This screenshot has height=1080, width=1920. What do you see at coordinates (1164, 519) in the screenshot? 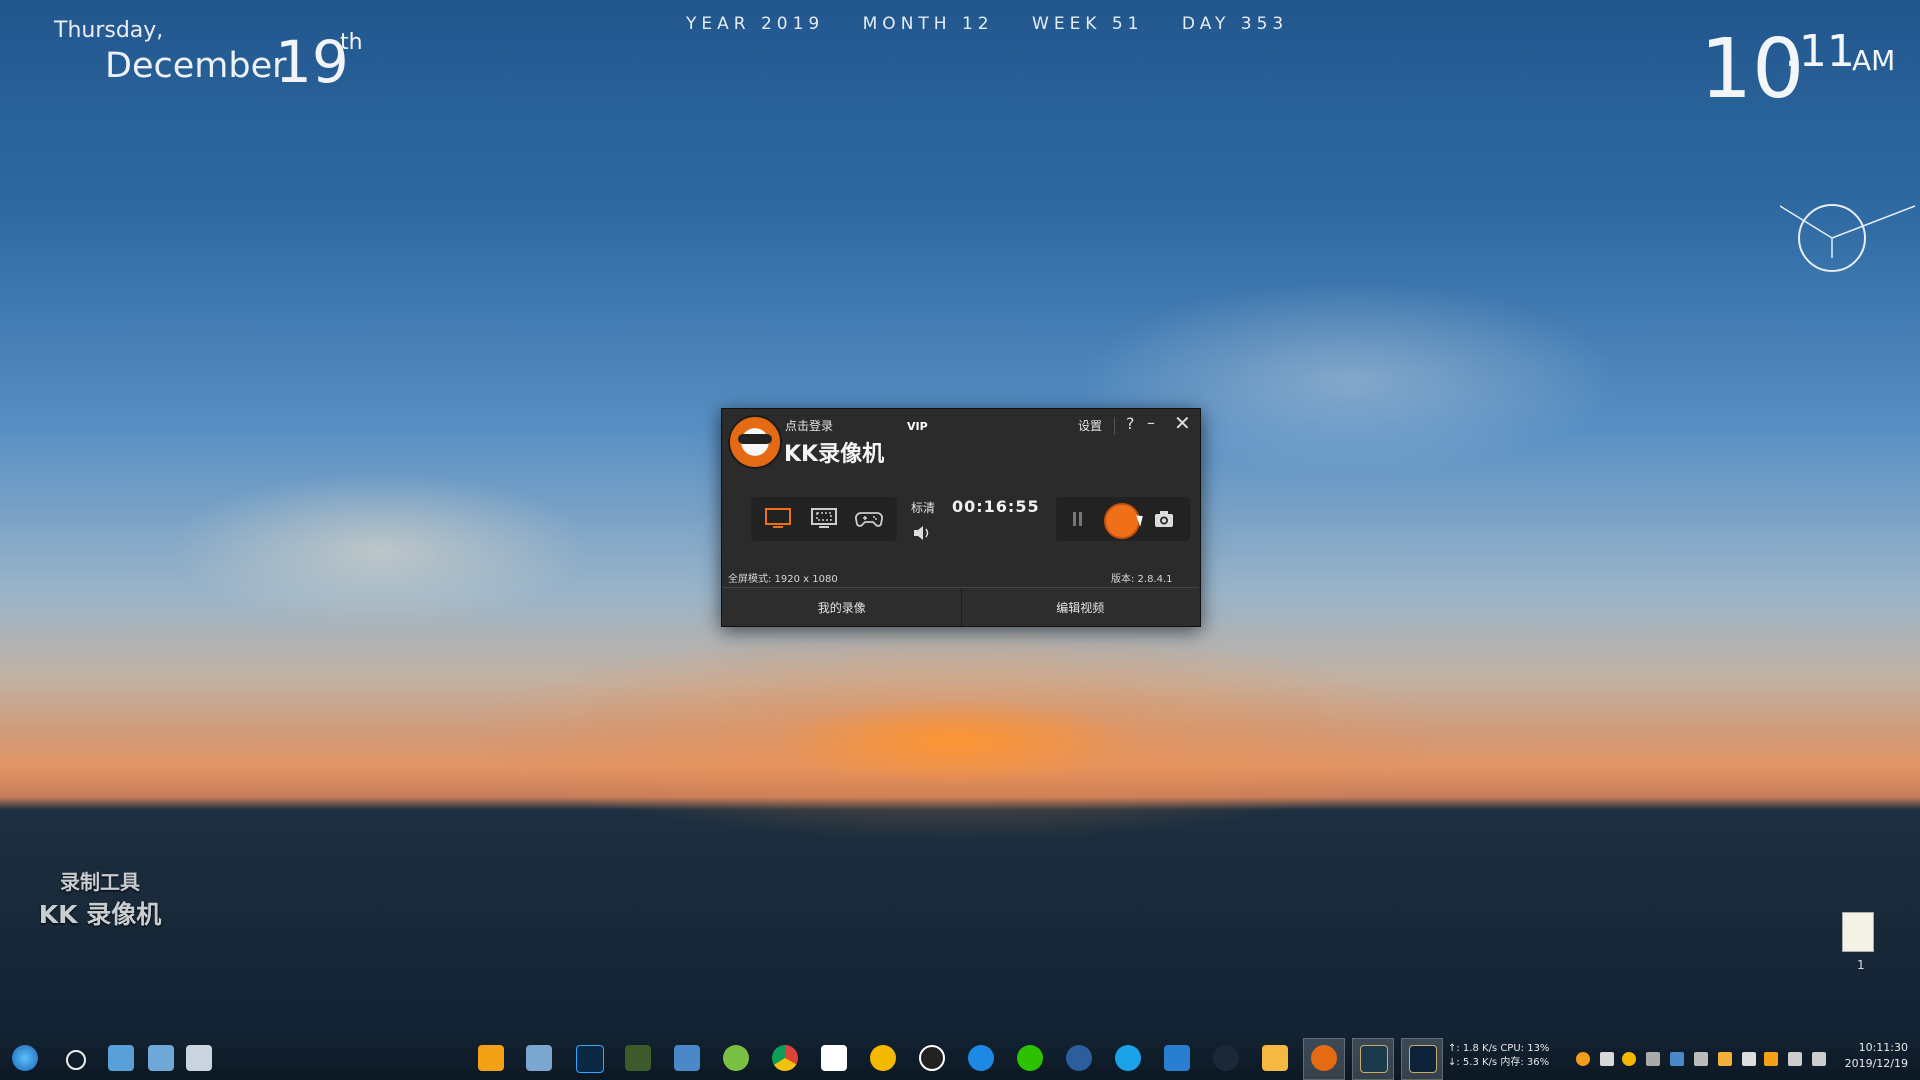
I see `screenshot-camera-icon` at bounding box center [1164, 519].